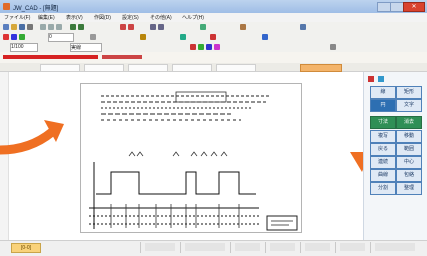 This screenshot has height=256, width=427. What do you see at coordinates (243, 27) in the screenshot?
I see `measure-icon` at bounding box center [243, 27].